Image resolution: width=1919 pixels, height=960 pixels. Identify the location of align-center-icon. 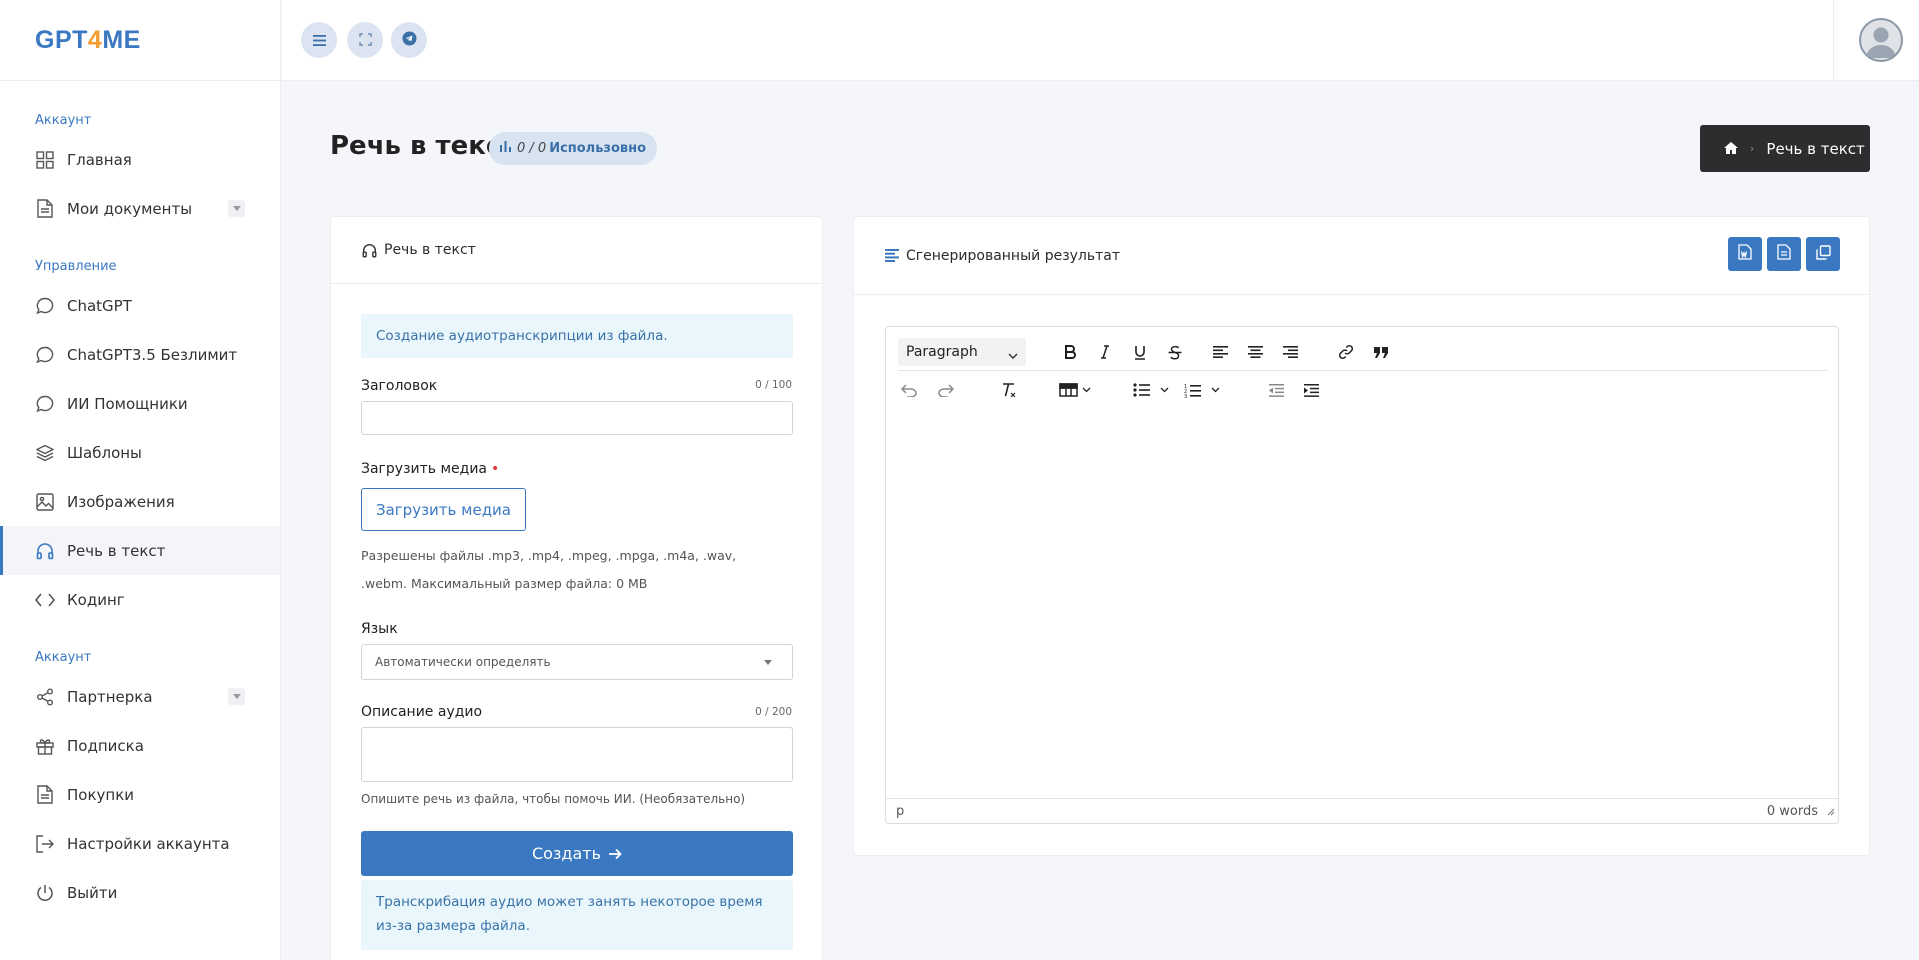
(1255, 352).